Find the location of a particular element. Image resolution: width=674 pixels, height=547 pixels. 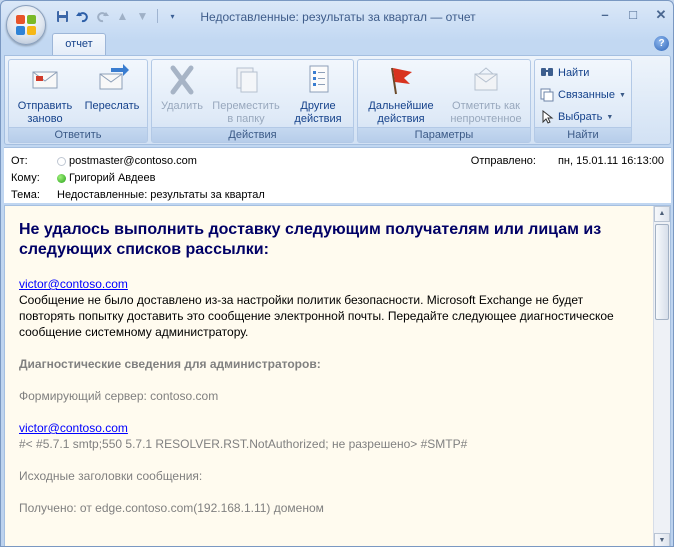

move-to-folder-label: Переместить в папку is located at coordinates (246, 112).